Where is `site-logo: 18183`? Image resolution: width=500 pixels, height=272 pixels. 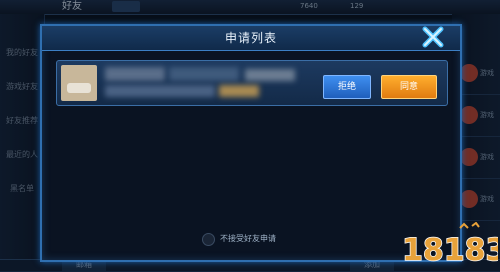
site-logo: 18183 is located at coordinates (449, 245).